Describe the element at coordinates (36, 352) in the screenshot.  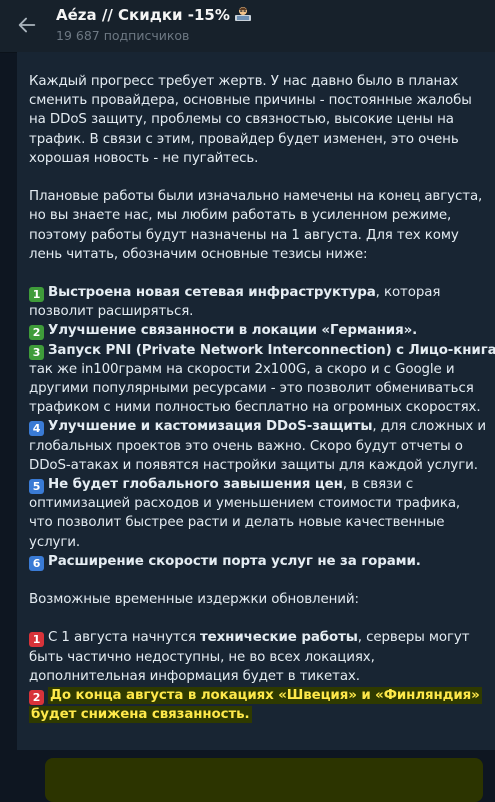
I see `number-keycap-icon: 3` at that location.